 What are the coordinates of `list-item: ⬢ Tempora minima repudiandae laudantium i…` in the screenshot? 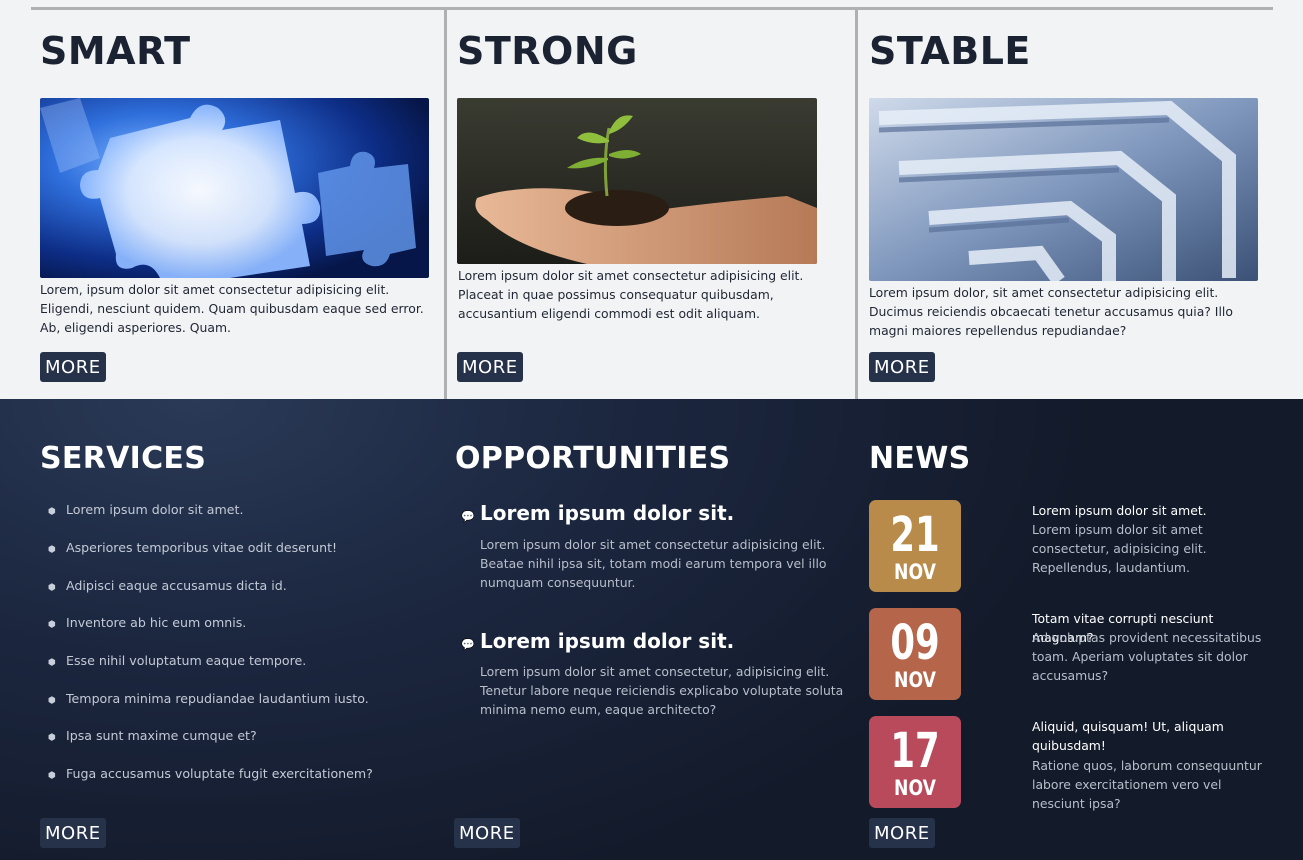 It's located at (208, 698).